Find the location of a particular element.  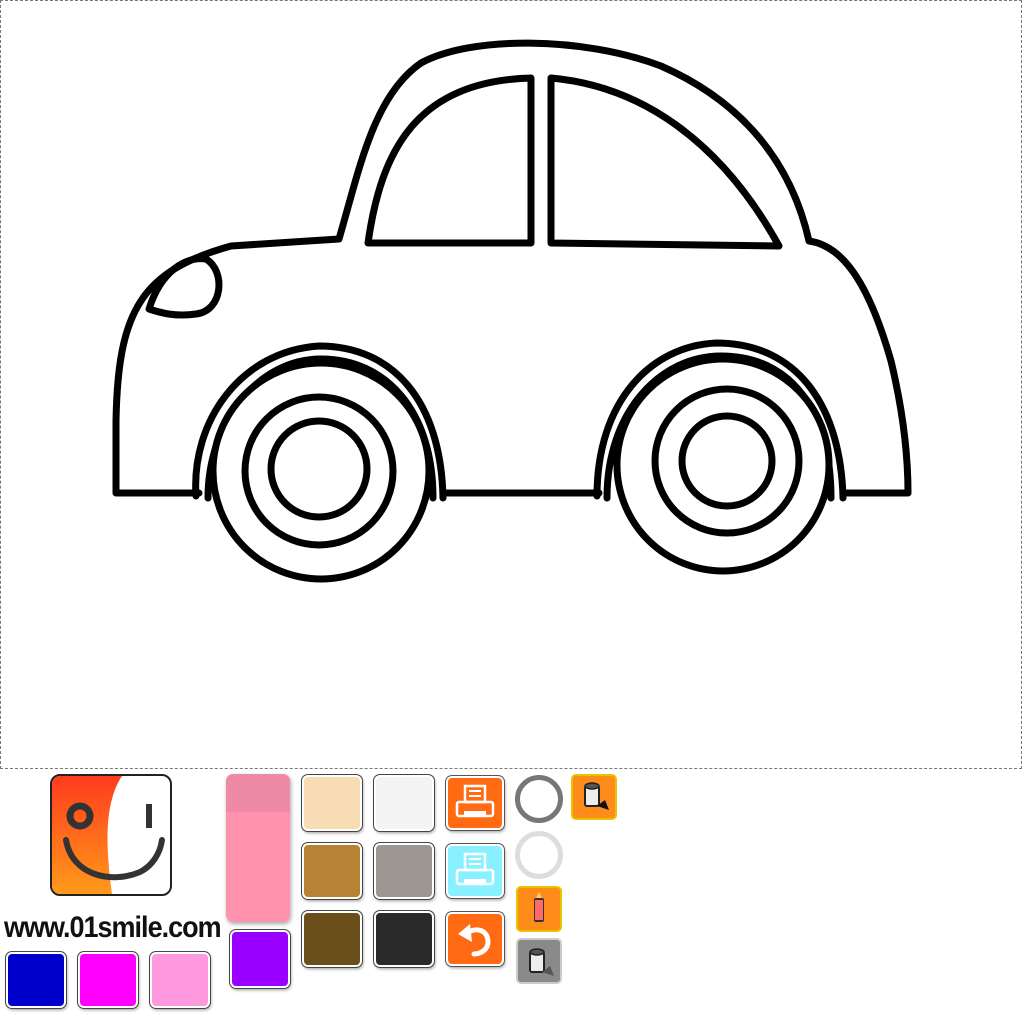

undo-arrow-icon is located at coordinates (474, 940).